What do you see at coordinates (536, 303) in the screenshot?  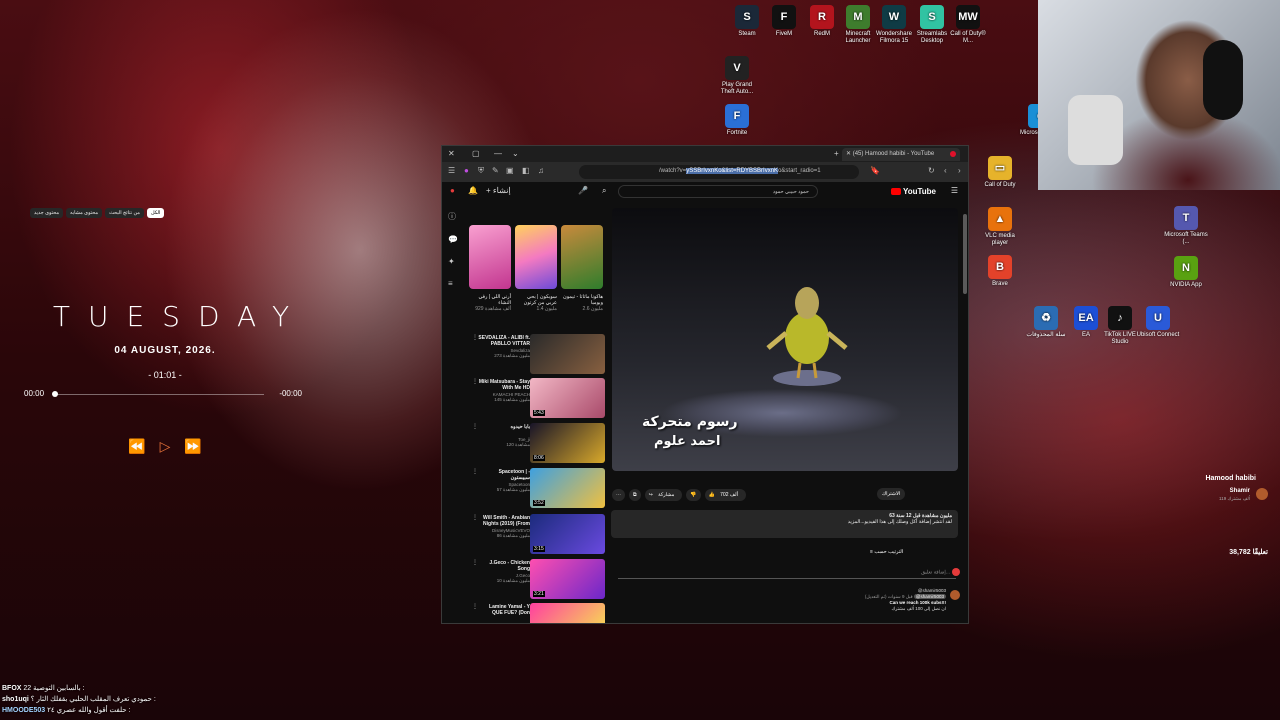 I see `short-title: سوبكون | بحي عربي من كرتون 1.4 مليون` at bounding box center [536, 303].